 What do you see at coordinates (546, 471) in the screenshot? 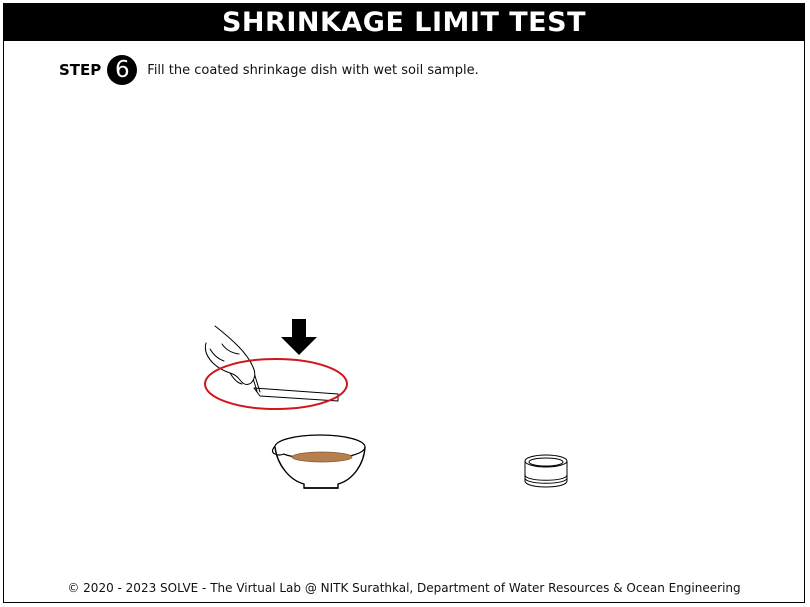
I see `shrinkage-dish-icon` at bounding box center [546, 471].